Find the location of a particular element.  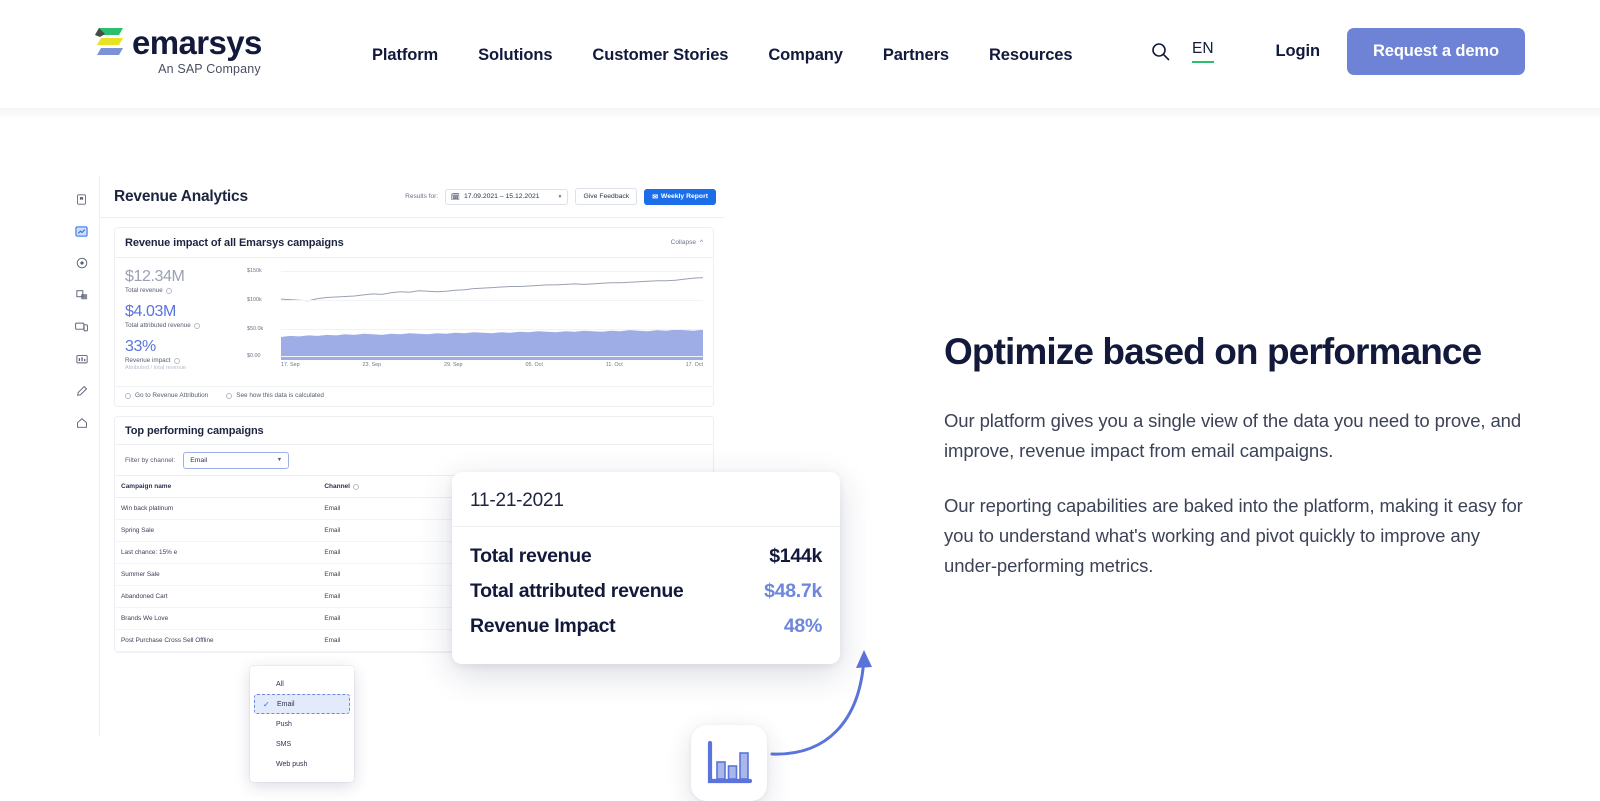

x-tick-1: 23. Sep is located at coordinates (372, 365).